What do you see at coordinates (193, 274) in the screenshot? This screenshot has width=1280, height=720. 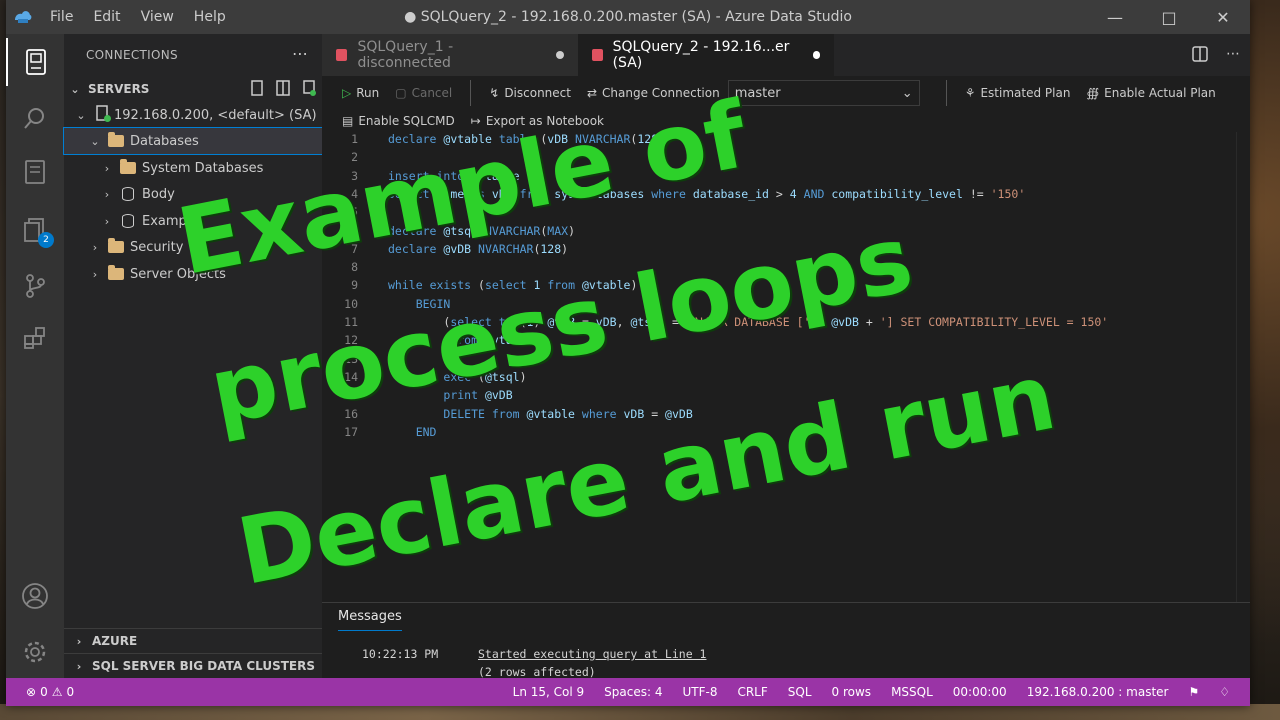 I see `tree-item-server-objects: › Server Objects` at bounding box center [193, 274].